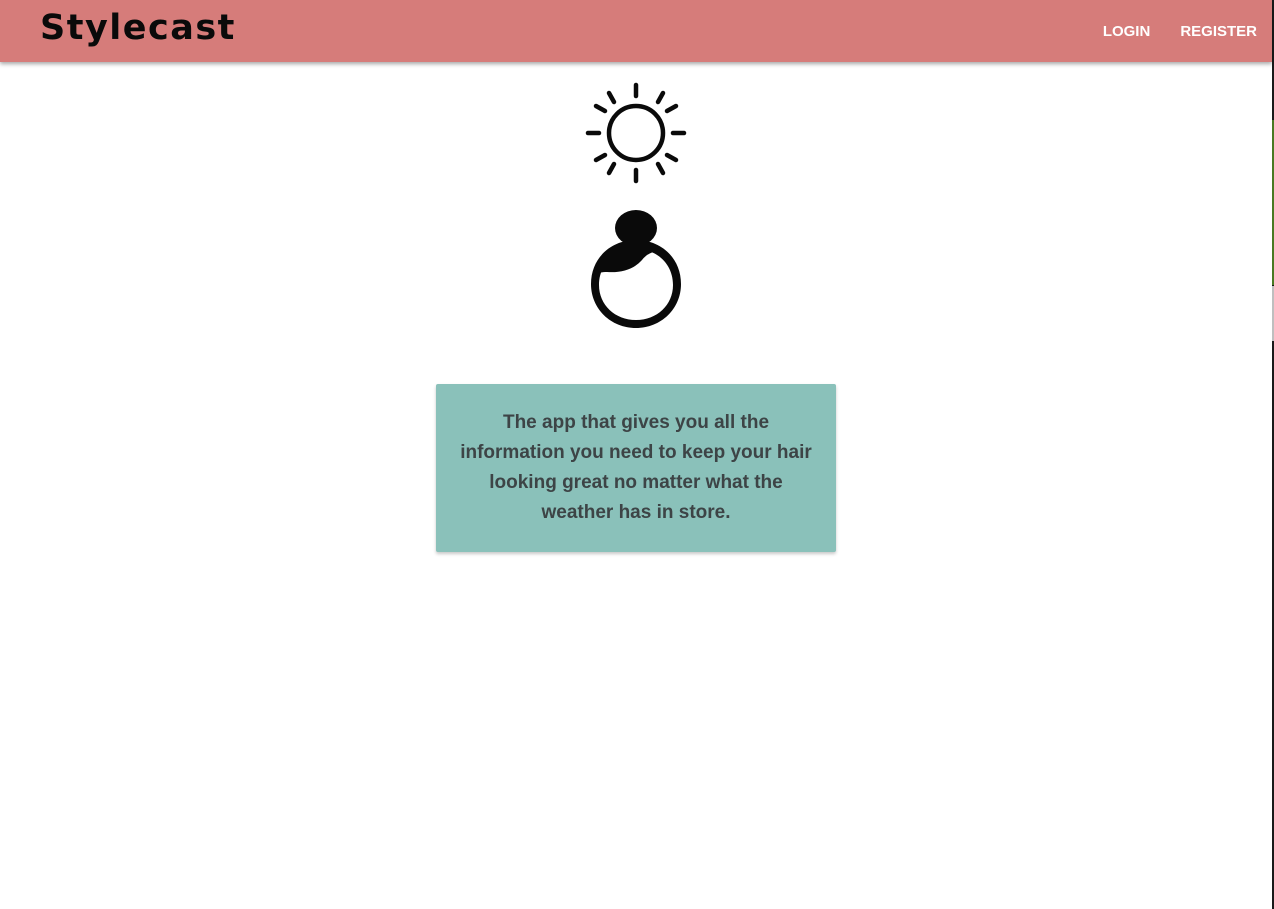  What do you see at coordinates (636, 31) in the screenshot?
I see `navbar: Stylecast LOGIN REGISTER` at bounding box center [636, 31].